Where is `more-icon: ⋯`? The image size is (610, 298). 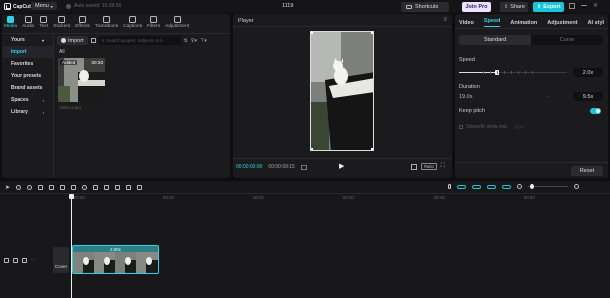
more-icon: ⋯ is located at coordinates (33, 260).